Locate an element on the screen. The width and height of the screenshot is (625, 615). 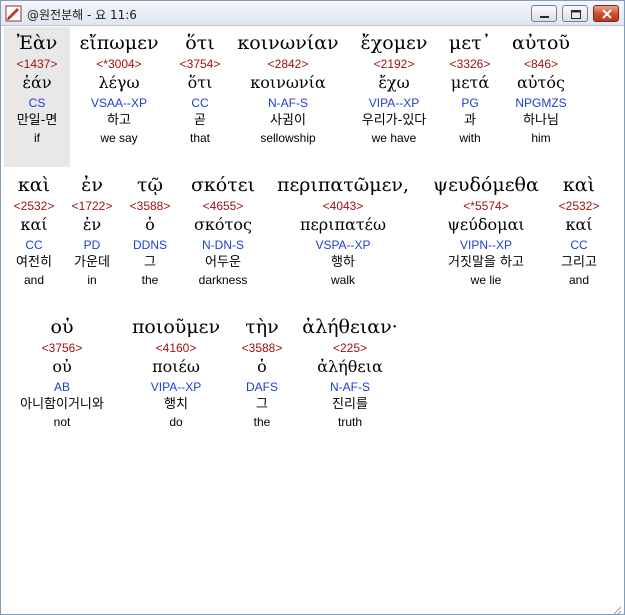
word-block: μετ᾽ <3326> μετά PG 과 with is located at coordinates (470, 88).